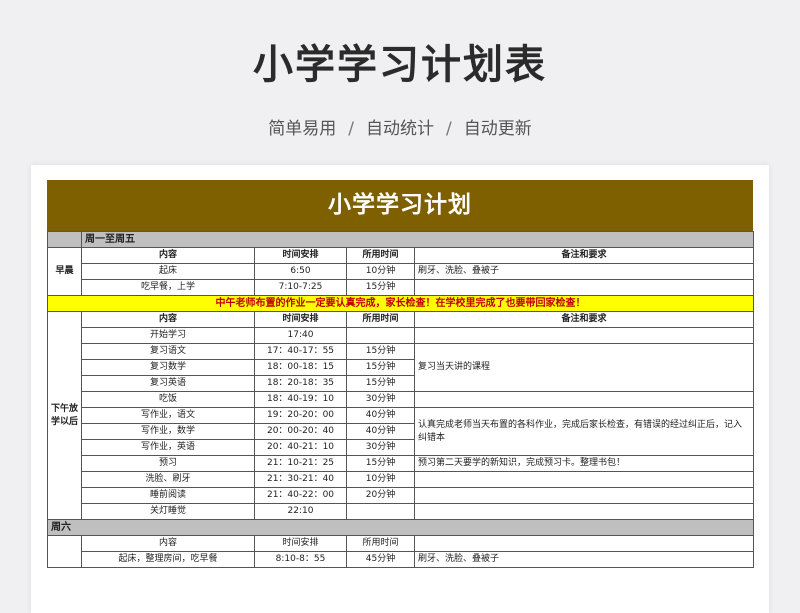 This screenshot has width=800, height=613. I want to click on tag-easy: 简单易用, so click(302, 129).